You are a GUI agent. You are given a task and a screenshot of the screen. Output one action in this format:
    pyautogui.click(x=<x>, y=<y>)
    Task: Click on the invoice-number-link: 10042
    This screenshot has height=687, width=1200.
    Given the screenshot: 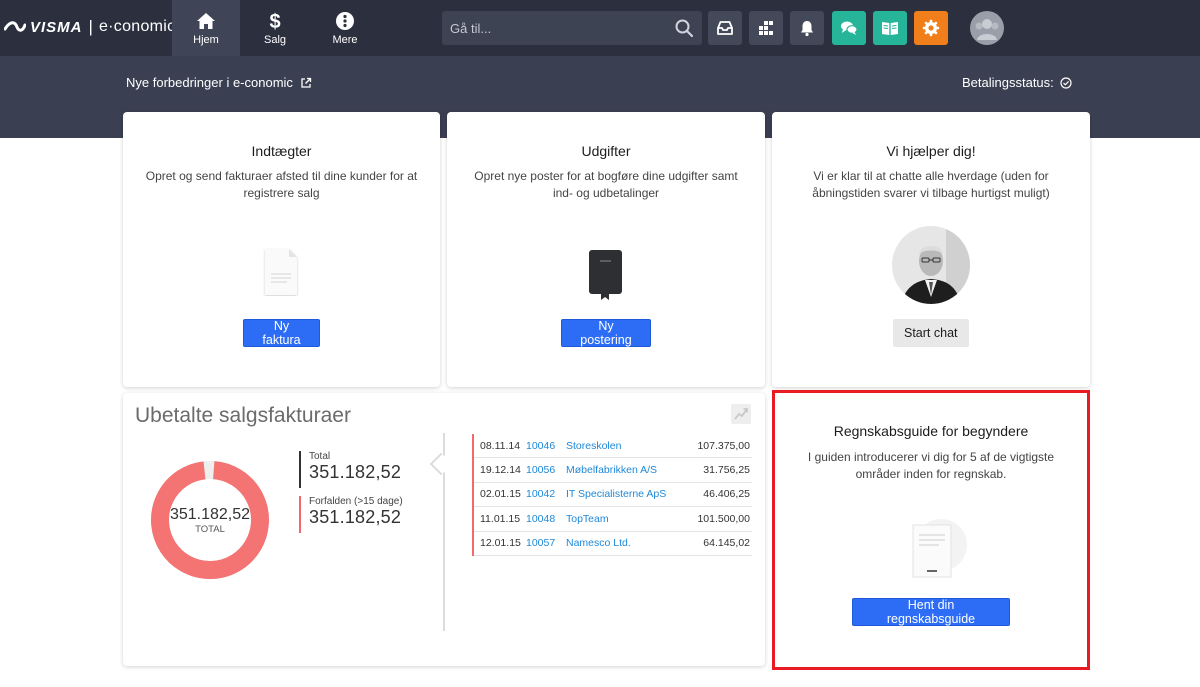 What is the action you would take?
    pyautogui.click(x=546, y=494)
    